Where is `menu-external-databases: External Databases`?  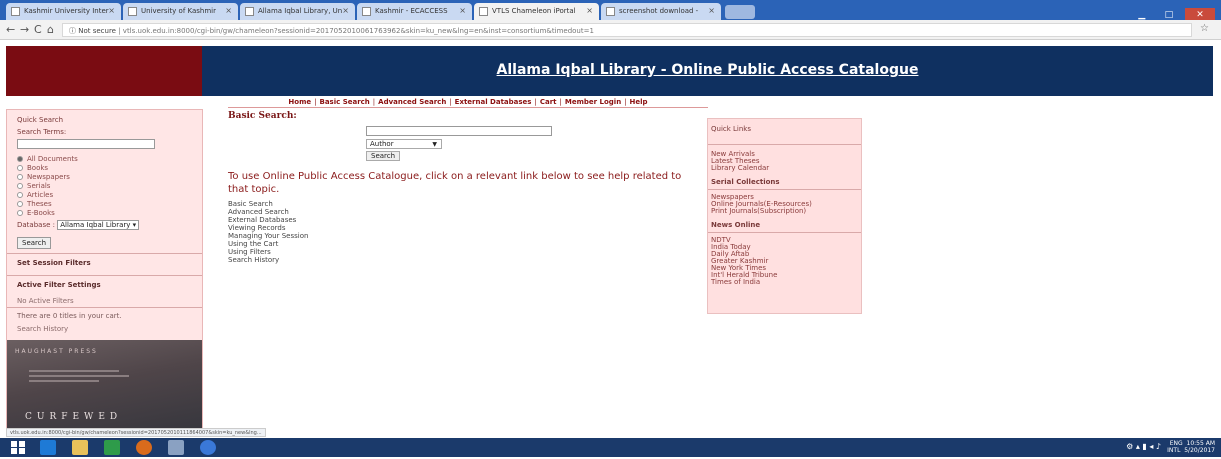 menu-external-databases: External Databases is located at coordinates (493, 102).